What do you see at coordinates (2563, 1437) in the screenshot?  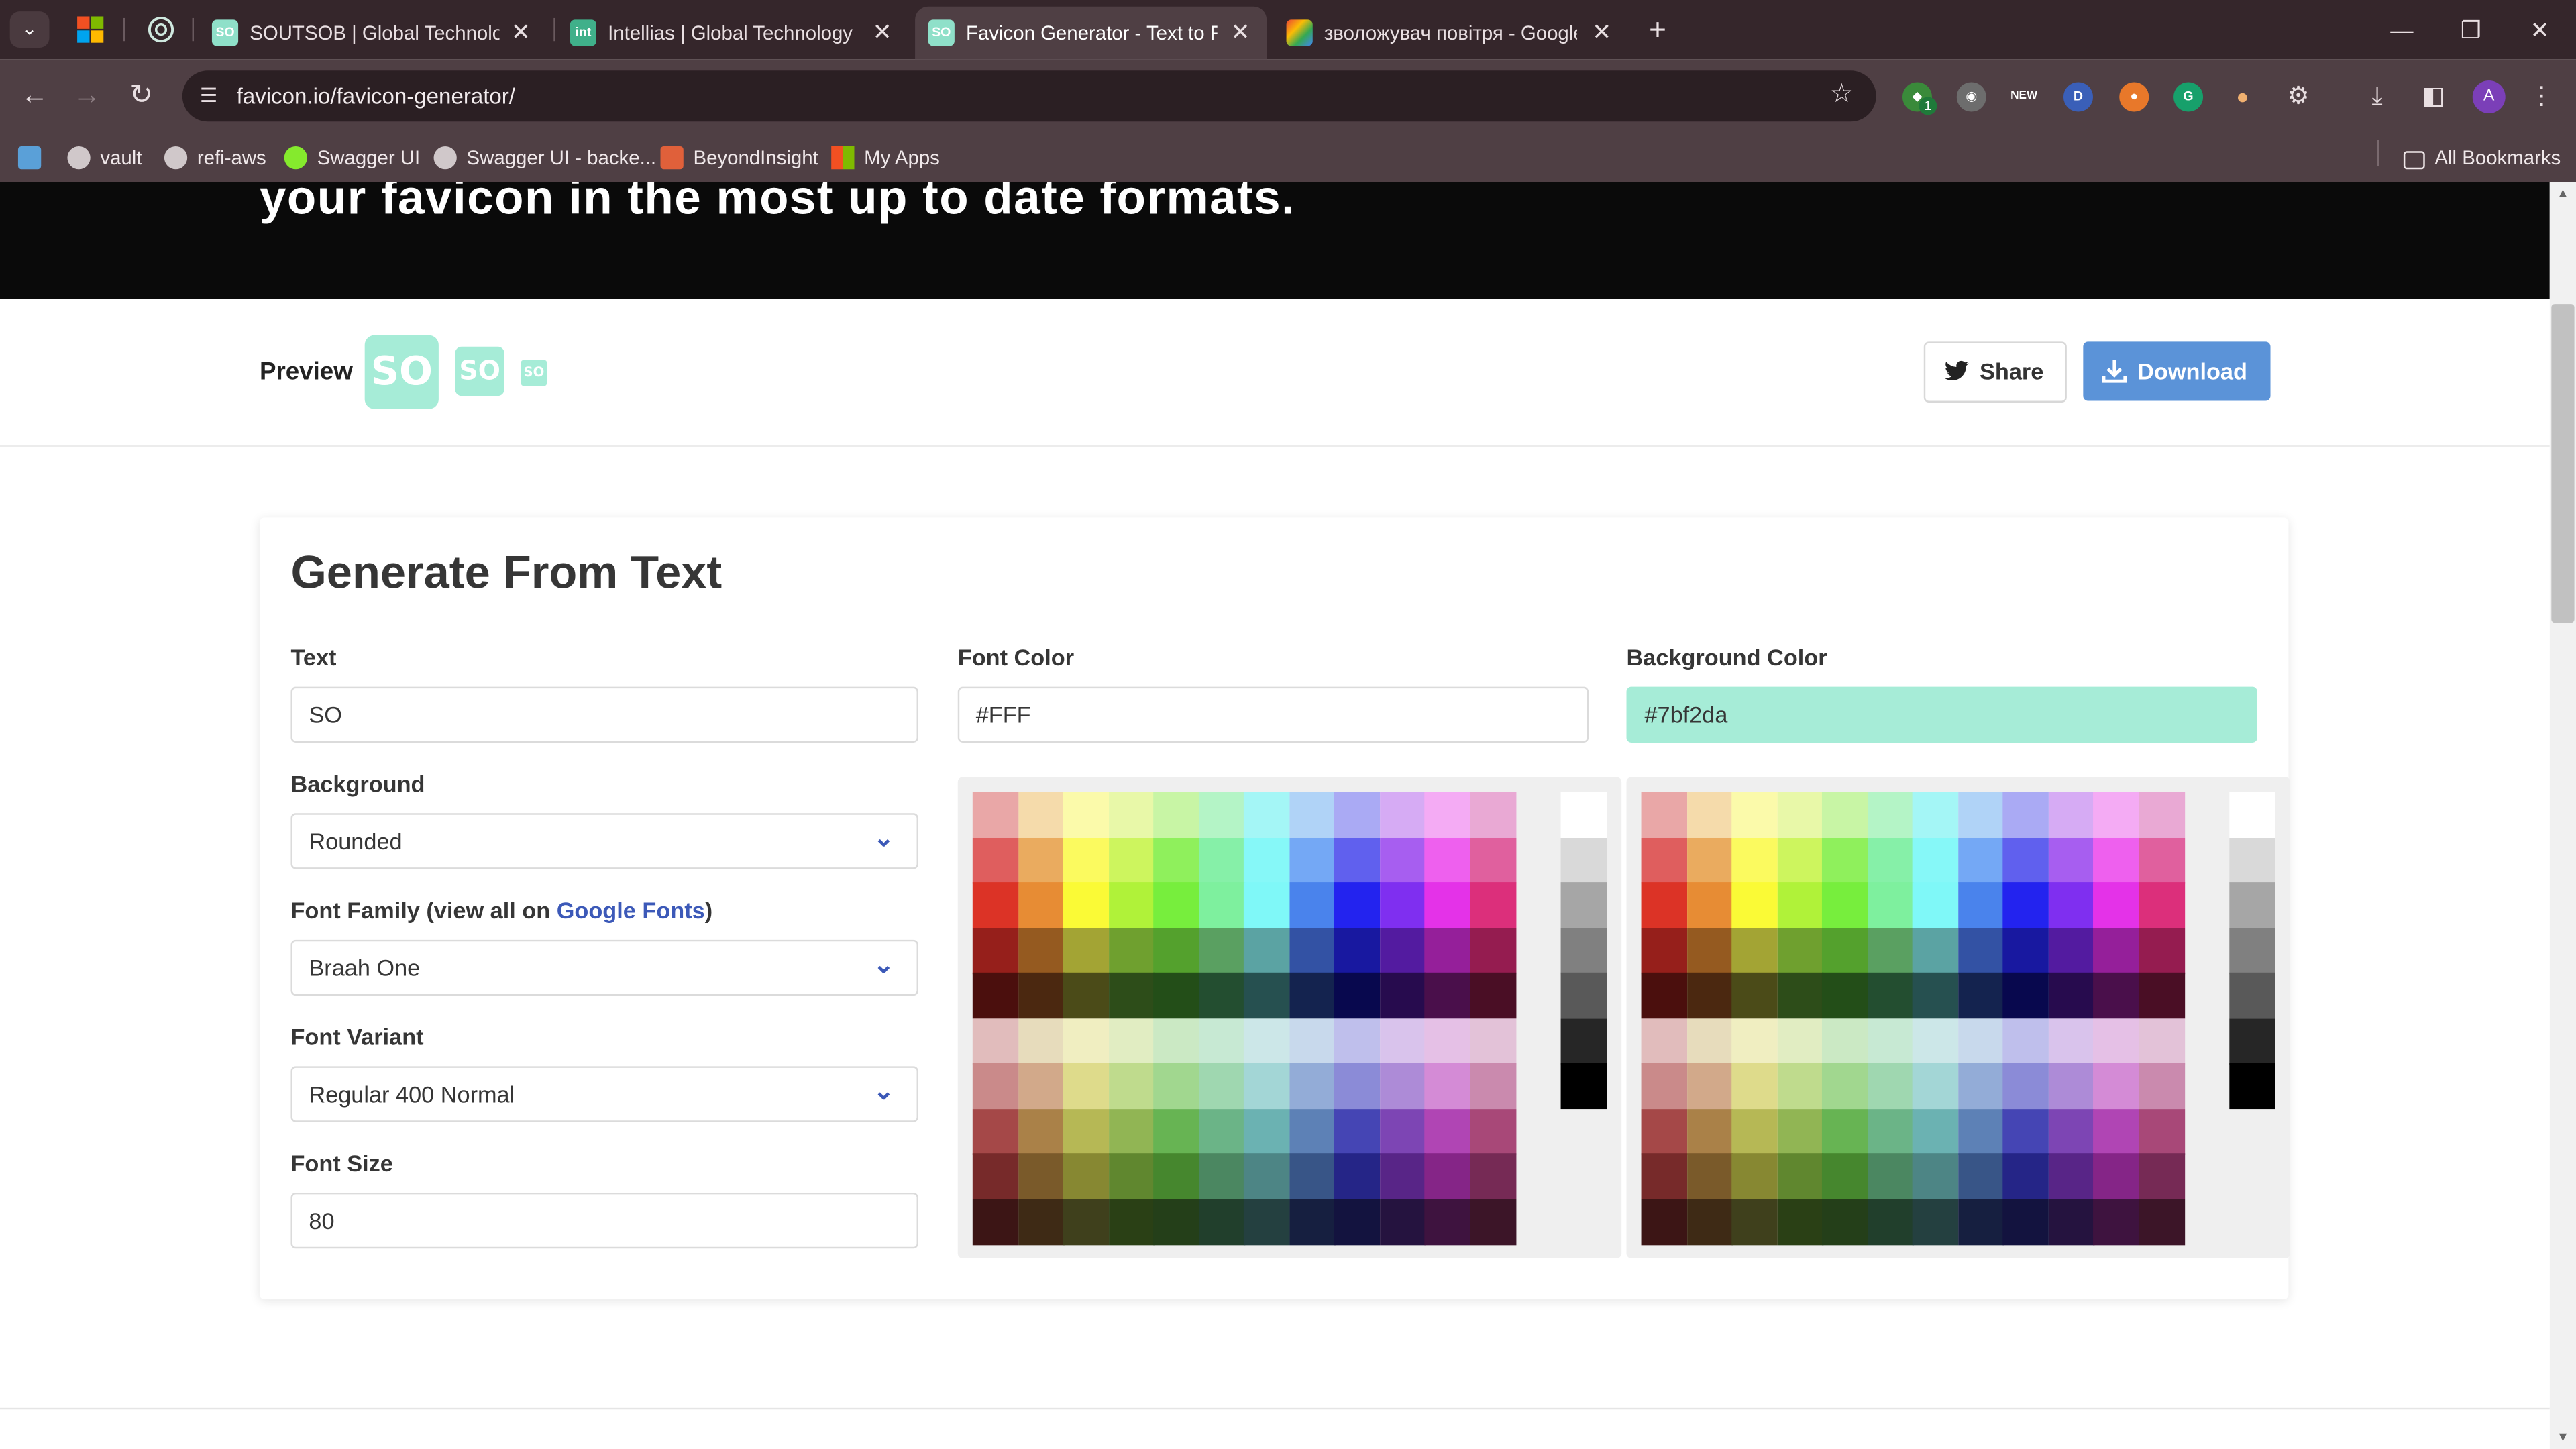 I see `scroll-down-arrow-icon: ▼` at bounding box center [2563, 1437].